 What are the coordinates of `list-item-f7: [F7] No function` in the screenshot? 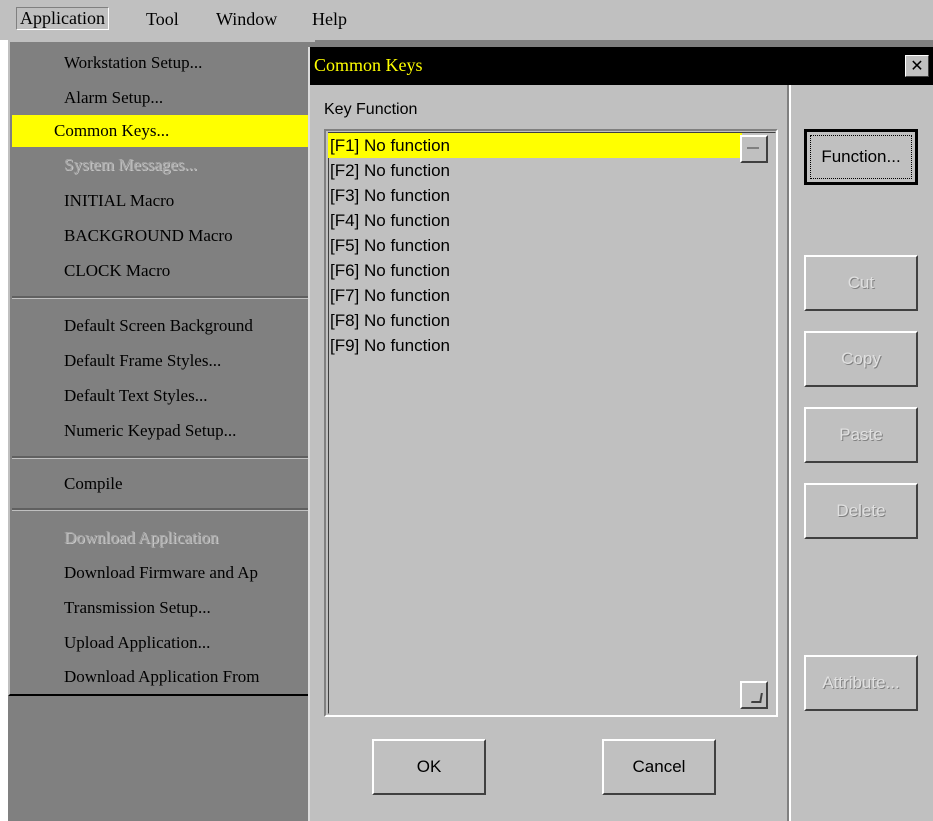 It's located at (530, 295).